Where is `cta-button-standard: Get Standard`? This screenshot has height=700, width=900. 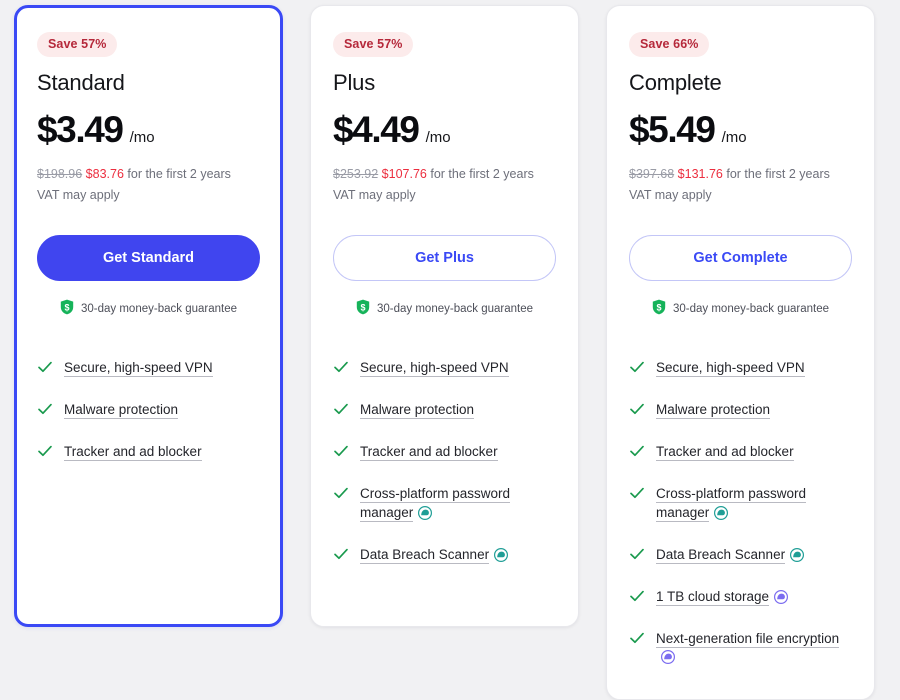
cta-button-standard: Get Standard is located at coordinates (148, 257).